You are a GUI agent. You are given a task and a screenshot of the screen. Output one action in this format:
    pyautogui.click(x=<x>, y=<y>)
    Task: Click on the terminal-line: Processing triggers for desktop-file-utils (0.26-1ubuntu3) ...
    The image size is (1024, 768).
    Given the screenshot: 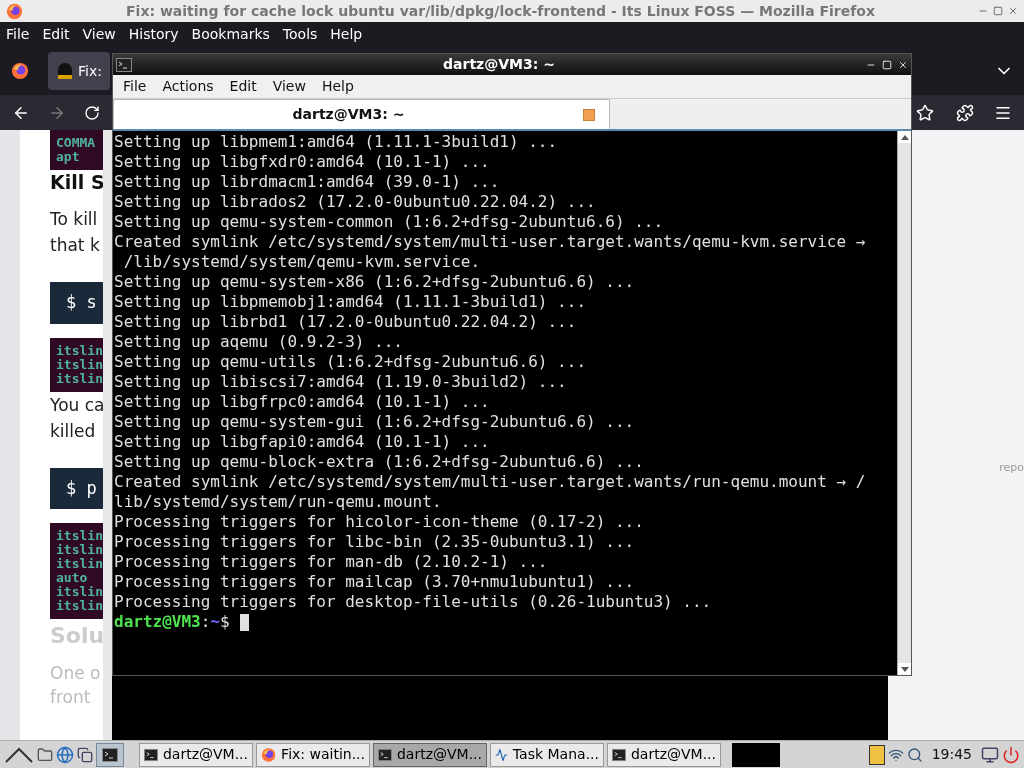 What is the action you would take?
    pyautogui.click(x=413, y=602)
    